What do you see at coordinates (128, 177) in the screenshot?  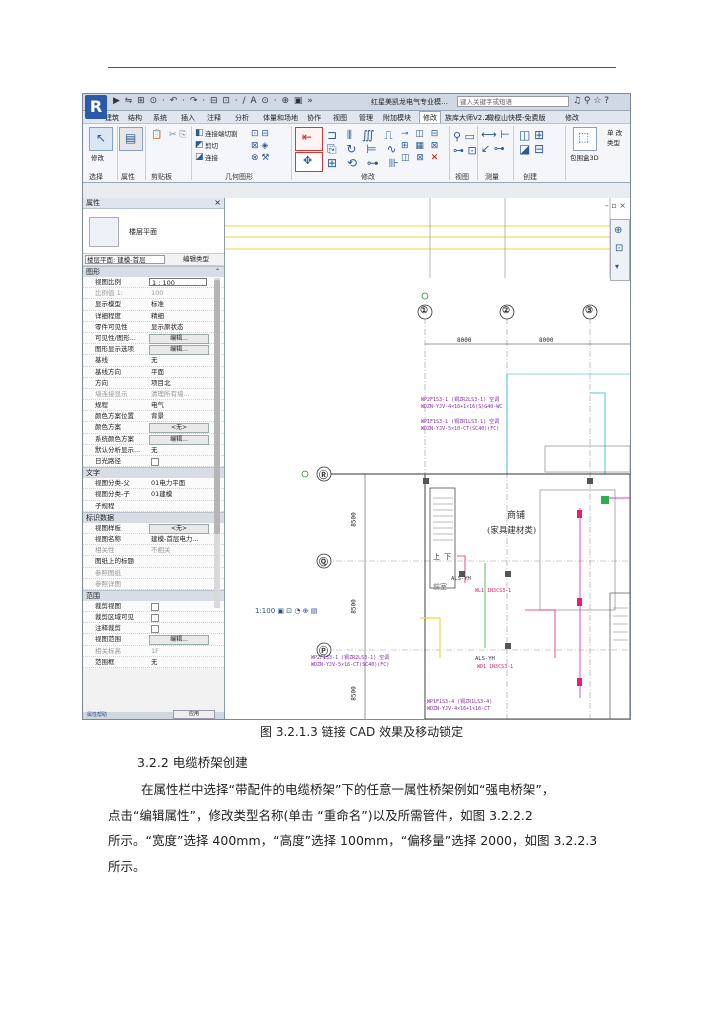 I see `ribbon-panel-label: 属性` at bounding box center [128, 177].